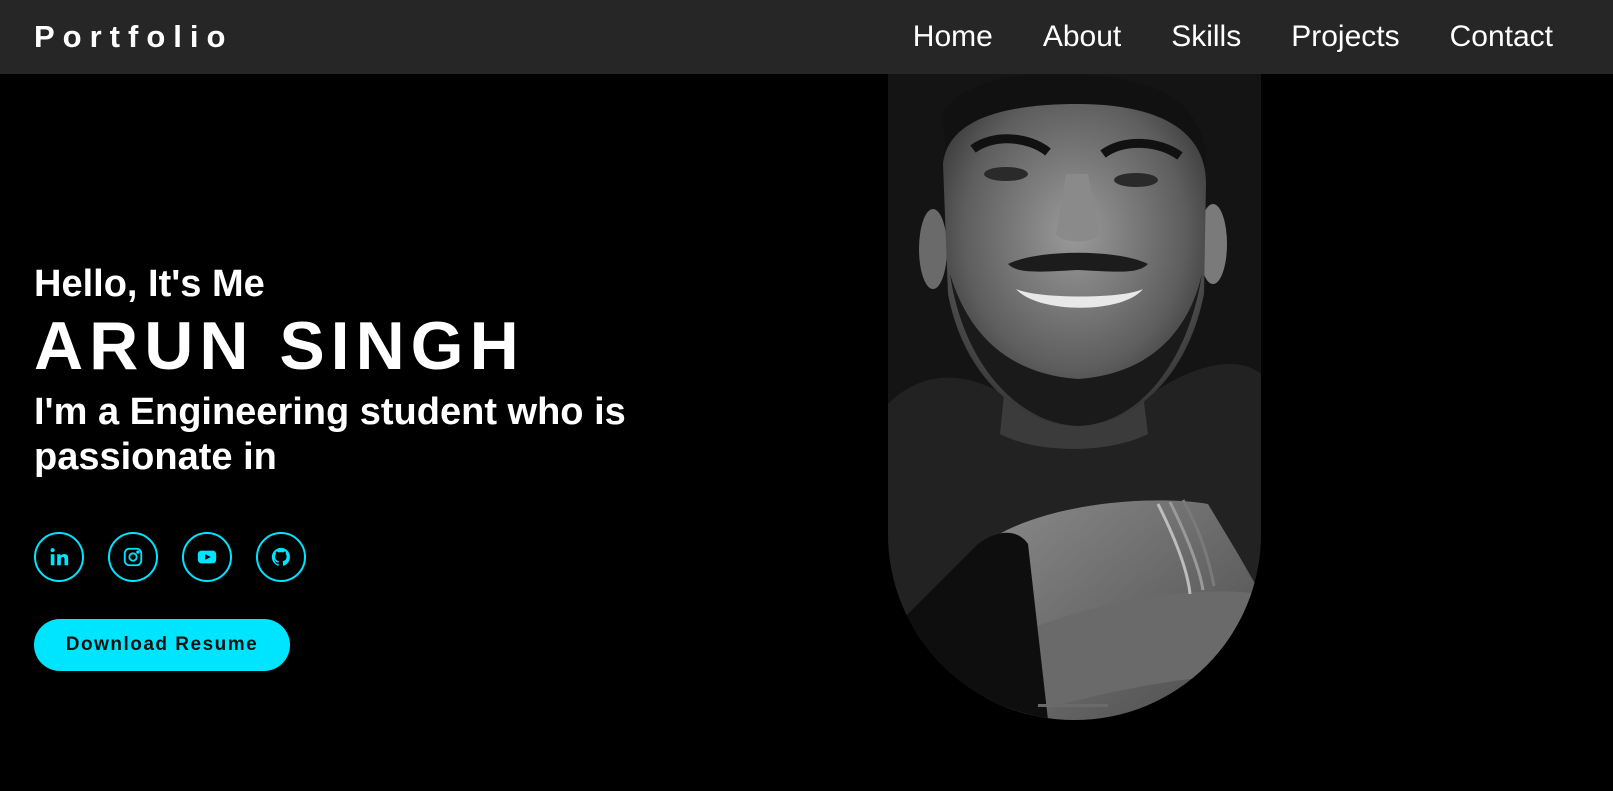 Image resolution: width=1613 pixels, height=791 pixels. I want to click on youtube-link, so click(207, 557).